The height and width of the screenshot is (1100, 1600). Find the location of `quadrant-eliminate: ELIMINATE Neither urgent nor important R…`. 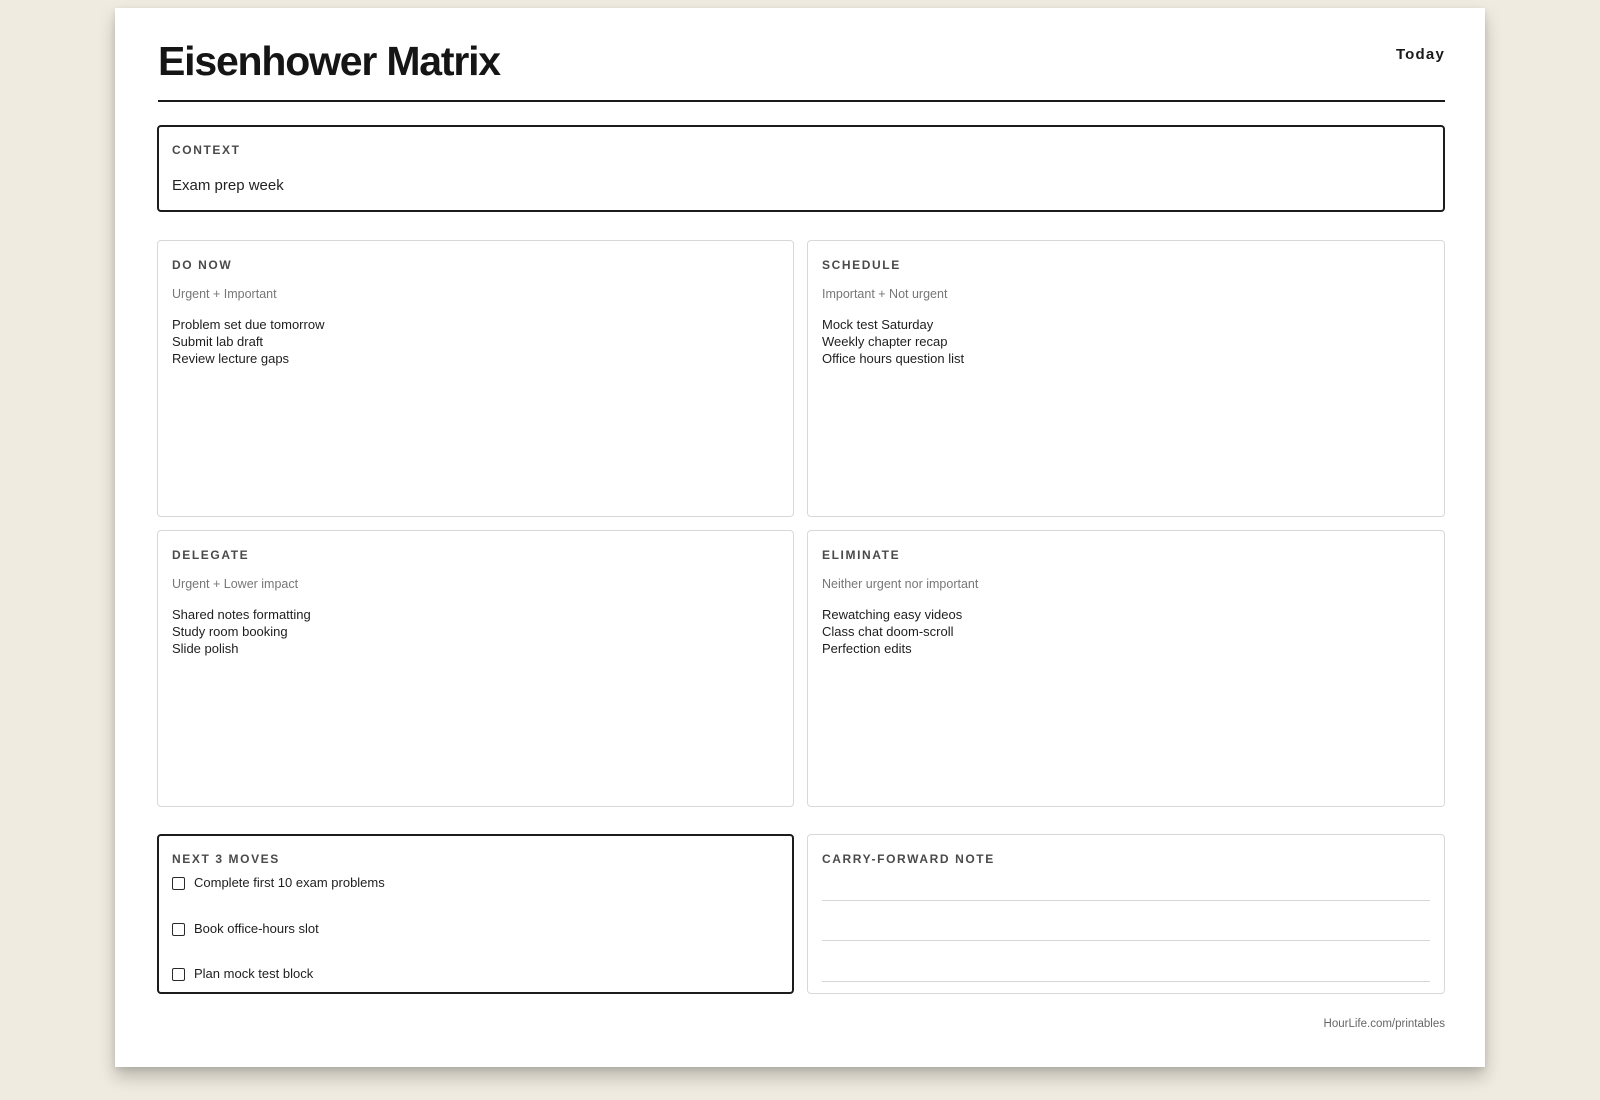

quadrant-eliminate: ELIMINATE Neither urgent nor important R… is located at coordinates (1126, 668).